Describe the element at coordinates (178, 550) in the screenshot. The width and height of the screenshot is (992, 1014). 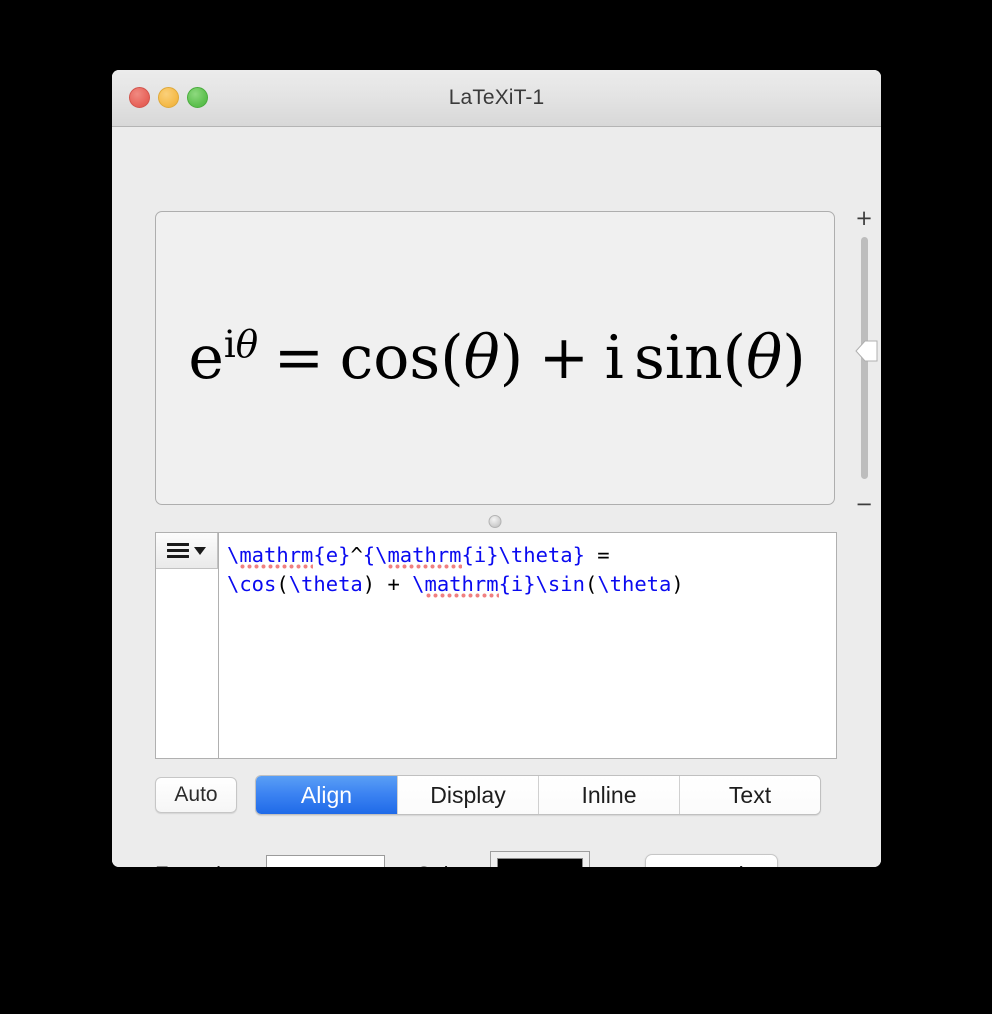
I see `hamburger-menu-icon` at that location.